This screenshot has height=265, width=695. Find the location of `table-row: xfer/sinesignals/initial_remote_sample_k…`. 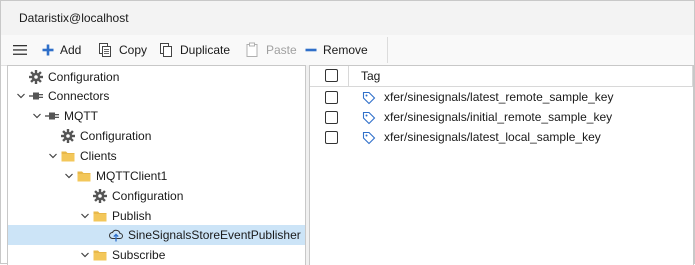

table-row: xfer/sinesignals/initial_remote_sample_k… is located at coordinates (501, 117).